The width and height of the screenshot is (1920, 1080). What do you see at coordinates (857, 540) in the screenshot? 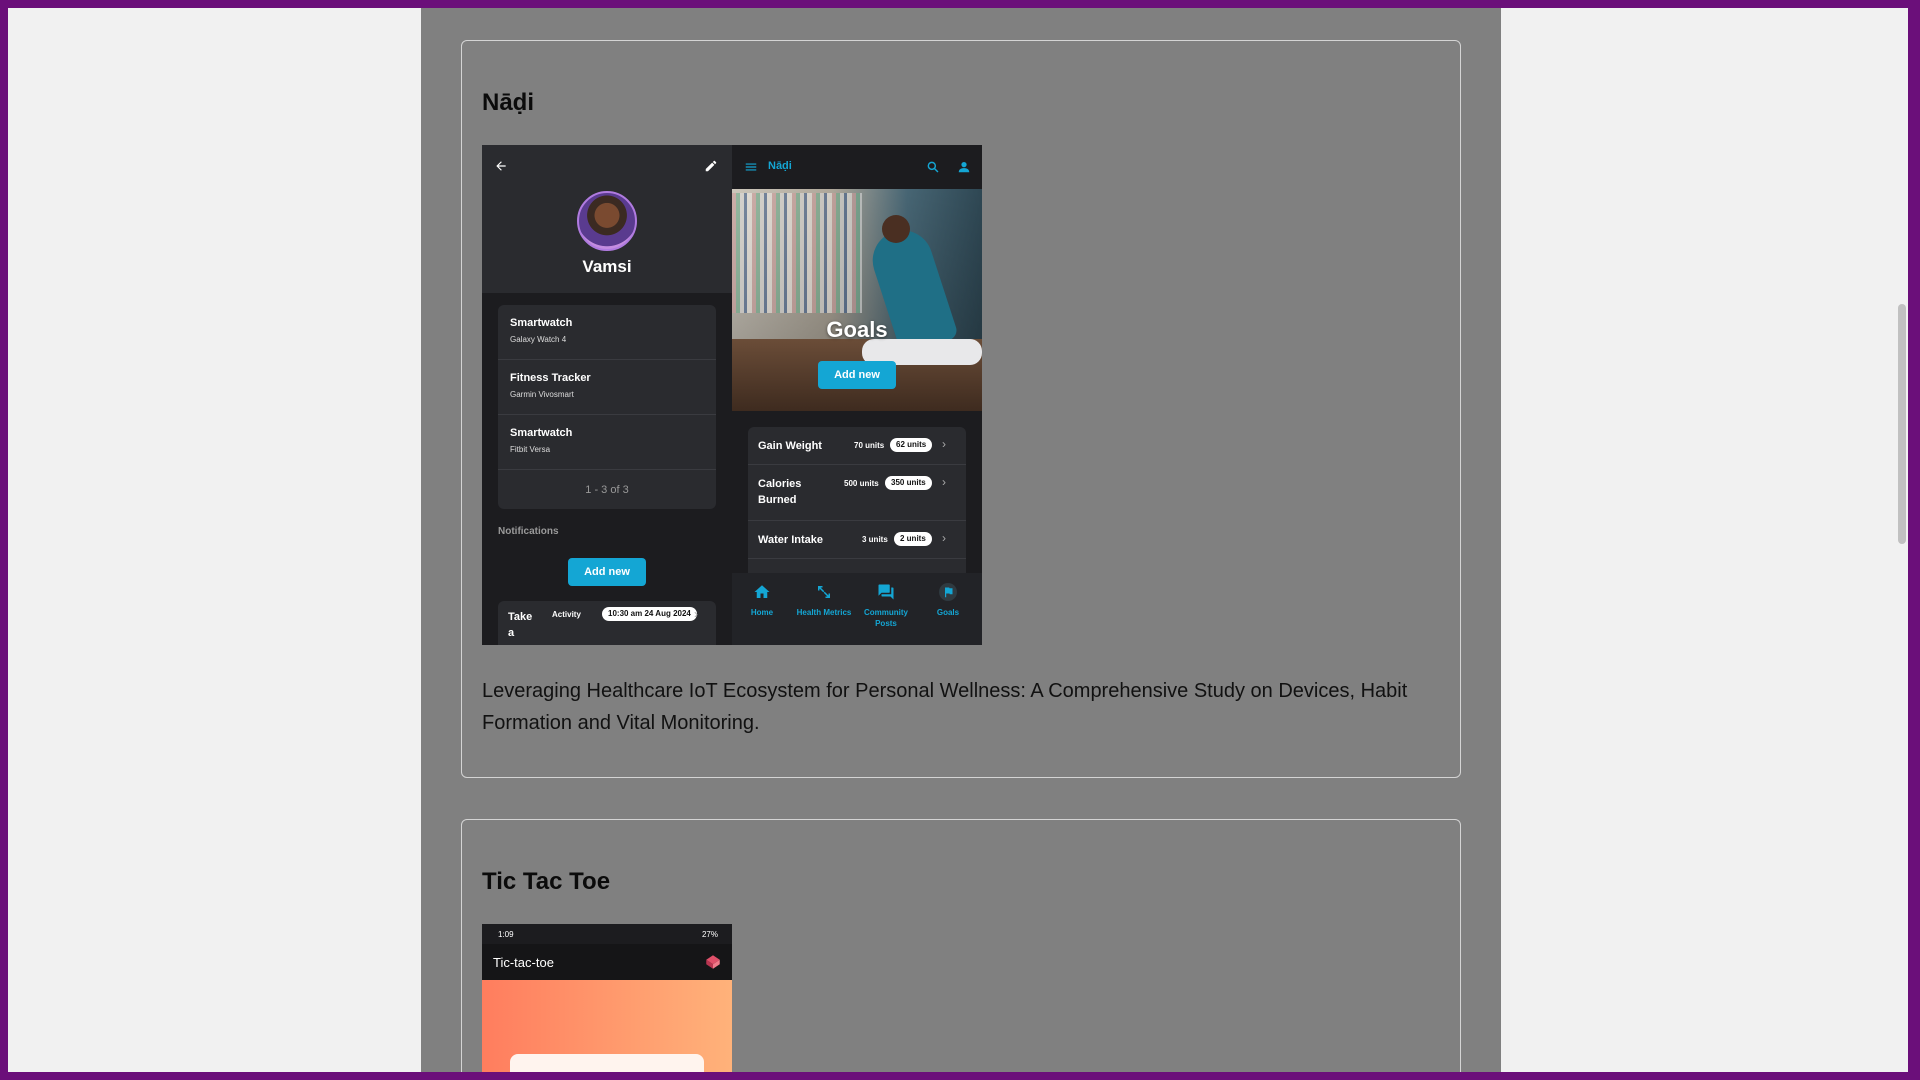
I see `list-item: Water Intake 3 units 2 units ›` at bounding box center [857, 540].